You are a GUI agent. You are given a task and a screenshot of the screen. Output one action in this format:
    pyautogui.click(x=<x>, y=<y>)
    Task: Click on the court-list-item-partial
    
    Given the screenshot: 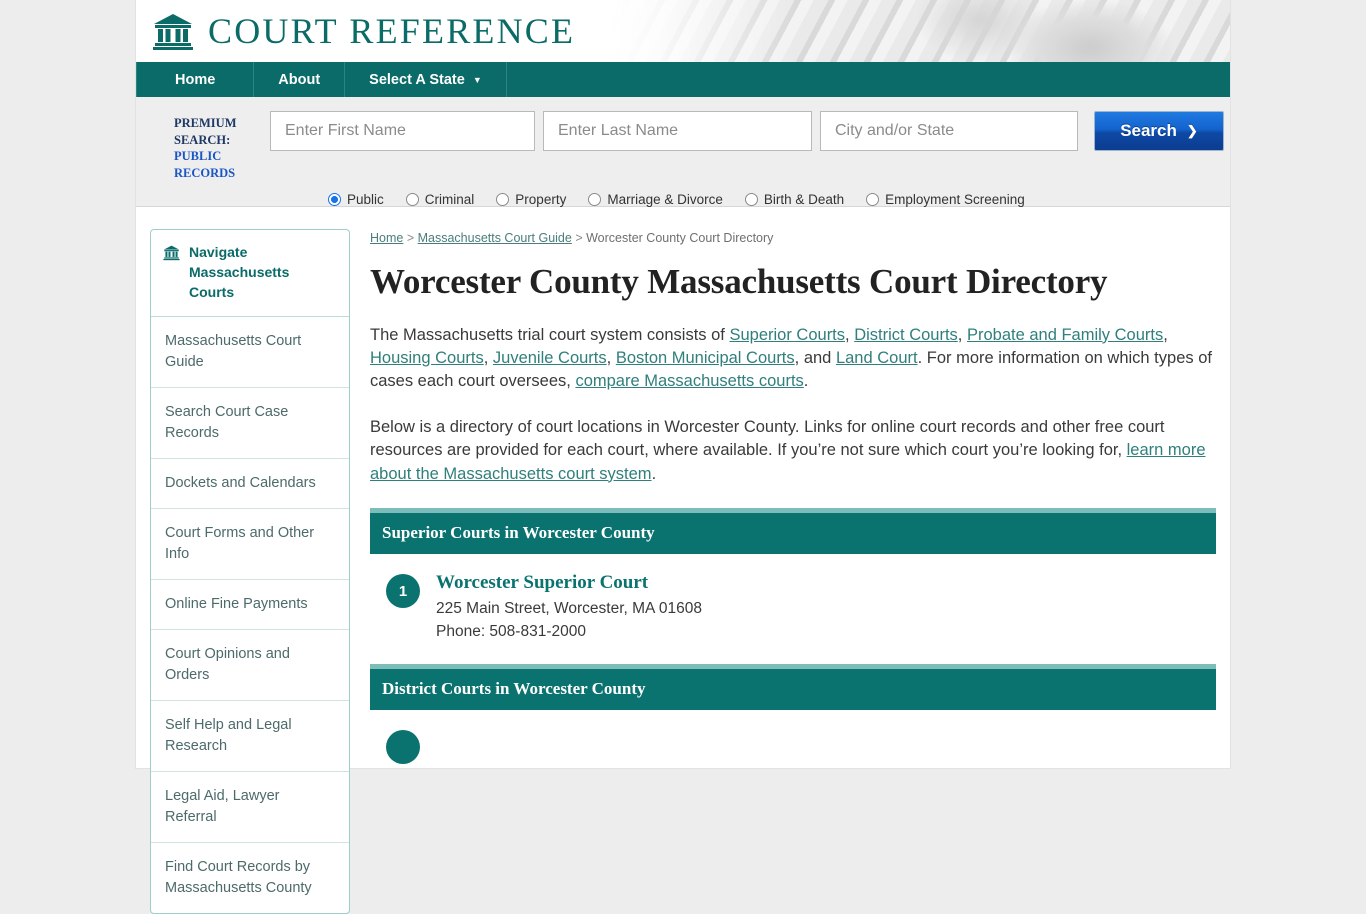 What is the action you would take?
    pyautogui.click(x=793, y=746)
    